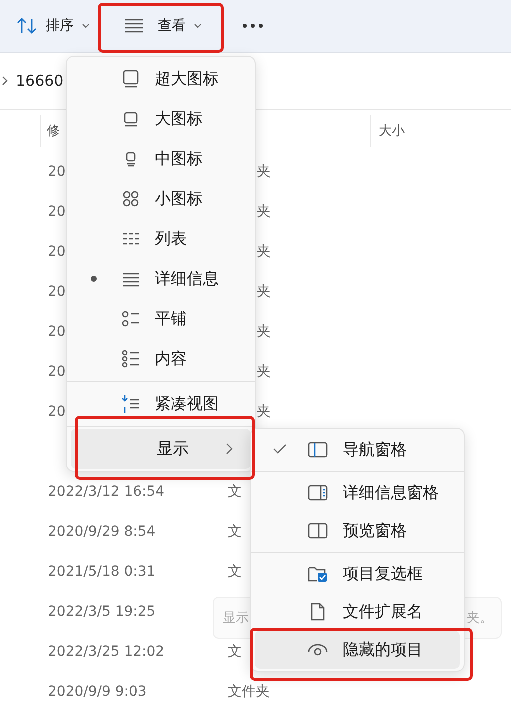 Image resolution: width=511 pixels, height=714 pixels. Describe the element at coordinates (131, 404) in the screenshot. I see `compact-icon` at that location.